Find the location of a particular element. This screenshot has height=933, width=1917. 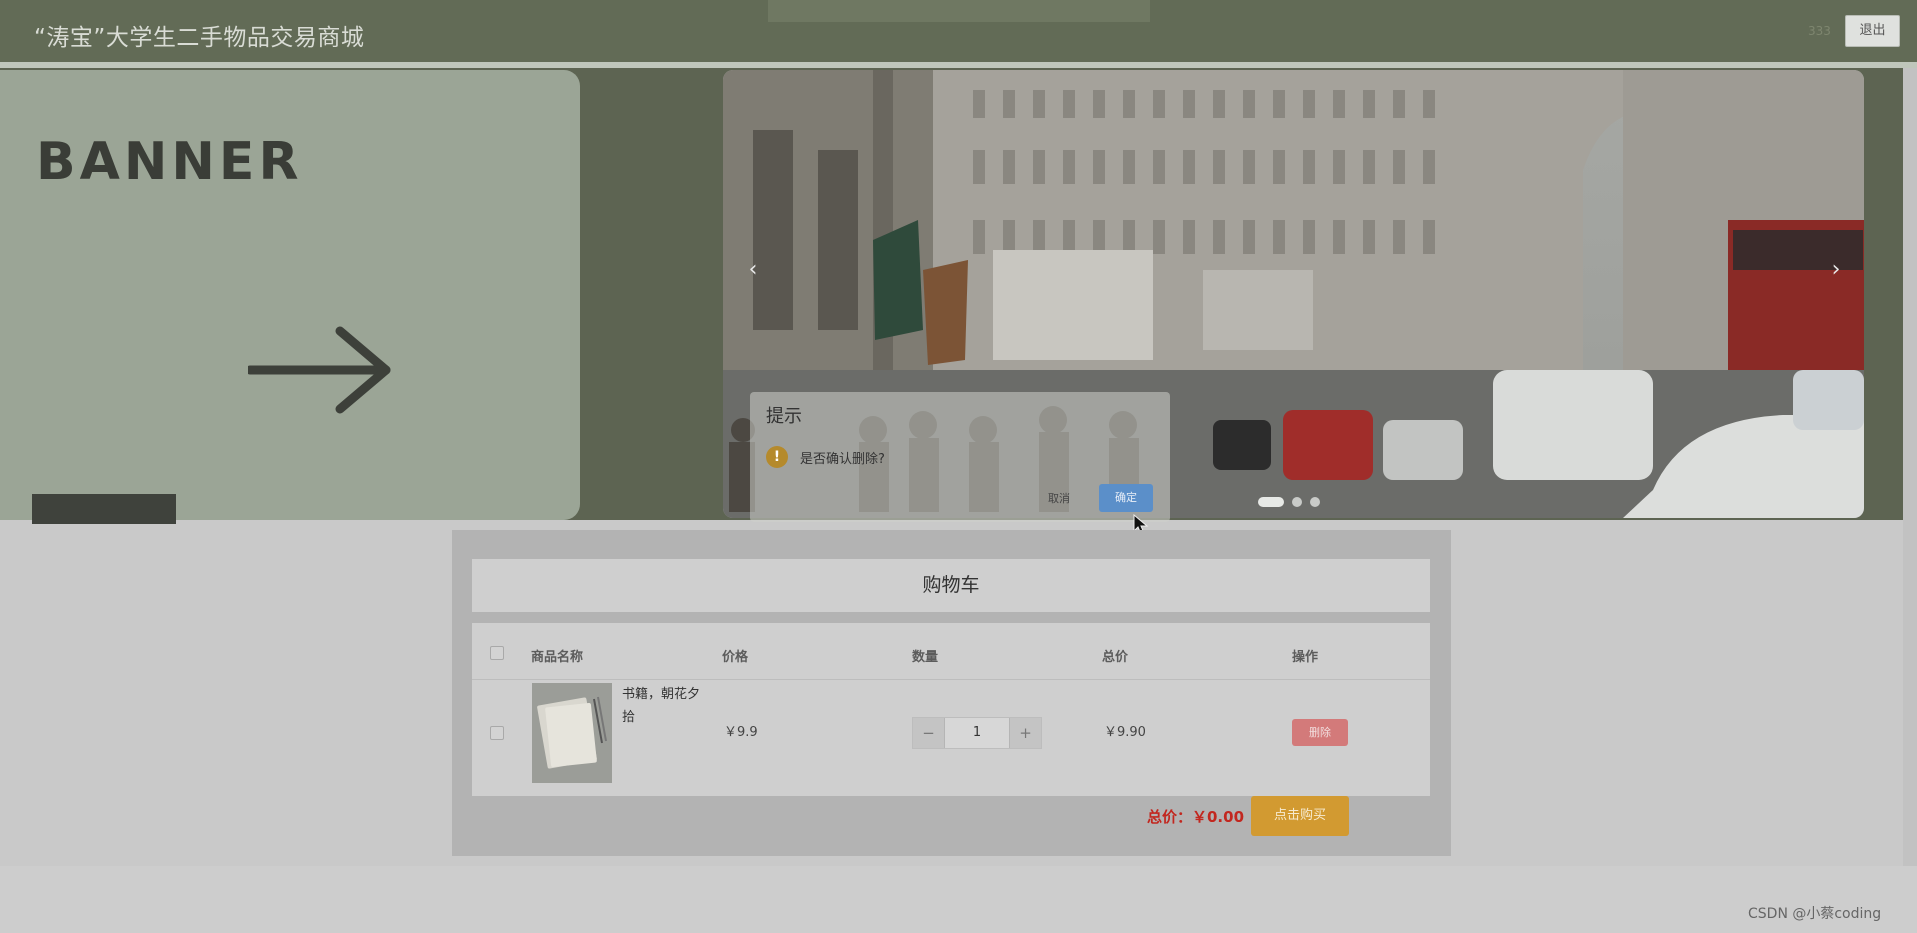

scrollbar is located at coordinates (1910, 467).